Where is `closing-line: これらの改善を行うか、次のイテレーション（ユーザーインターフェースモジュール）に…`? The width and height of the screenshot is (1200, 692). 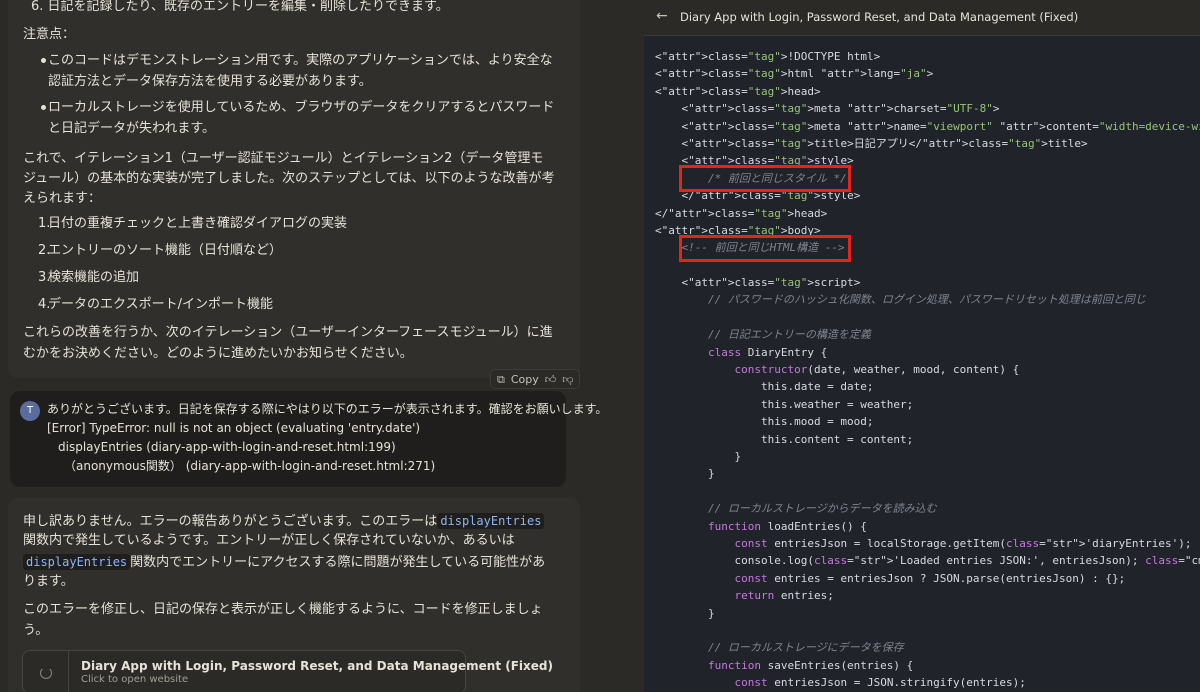
closing-line: これらの改善を行うか、次のイテレーション（ユーザーインターフェースモジュール）に… is located at coordinates (288, 332).